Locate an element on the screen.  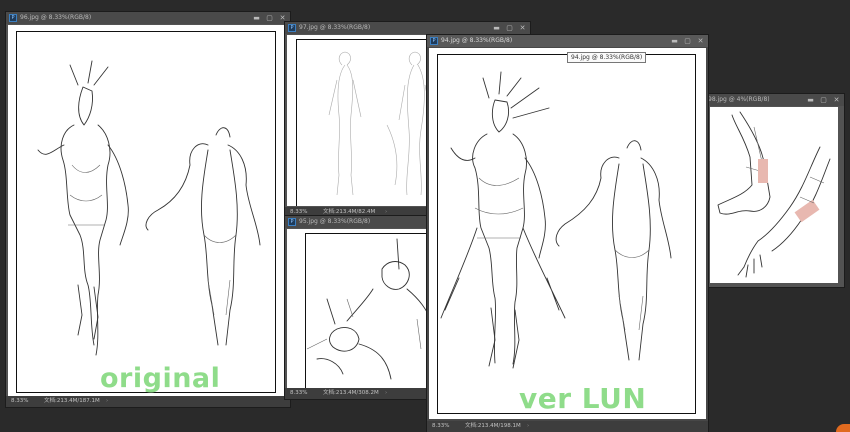
taskbar-corner-marker is located at coordinates (843, 428).